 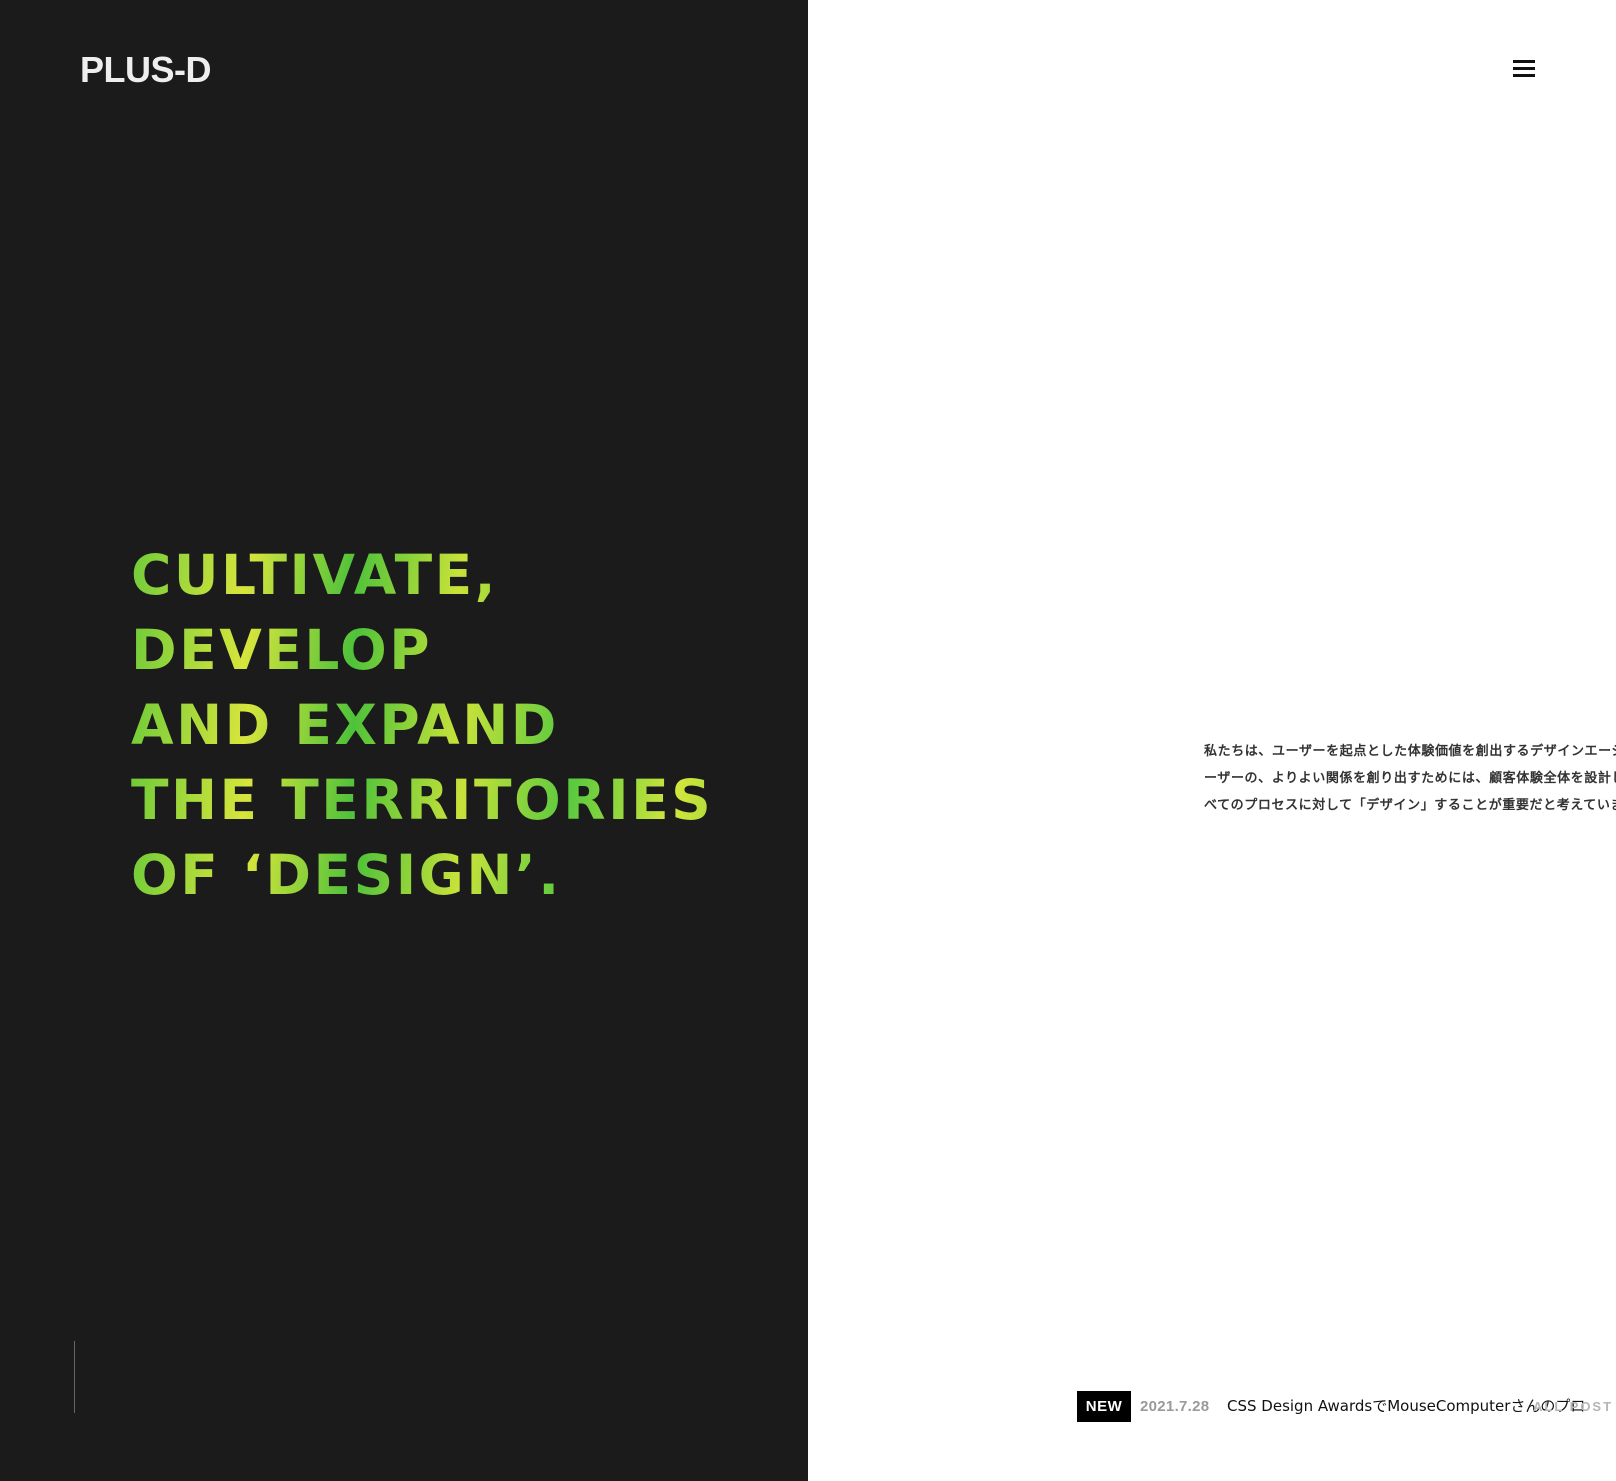 I want to click on hamburger-menu-icon, so click(x=1524, y=69).